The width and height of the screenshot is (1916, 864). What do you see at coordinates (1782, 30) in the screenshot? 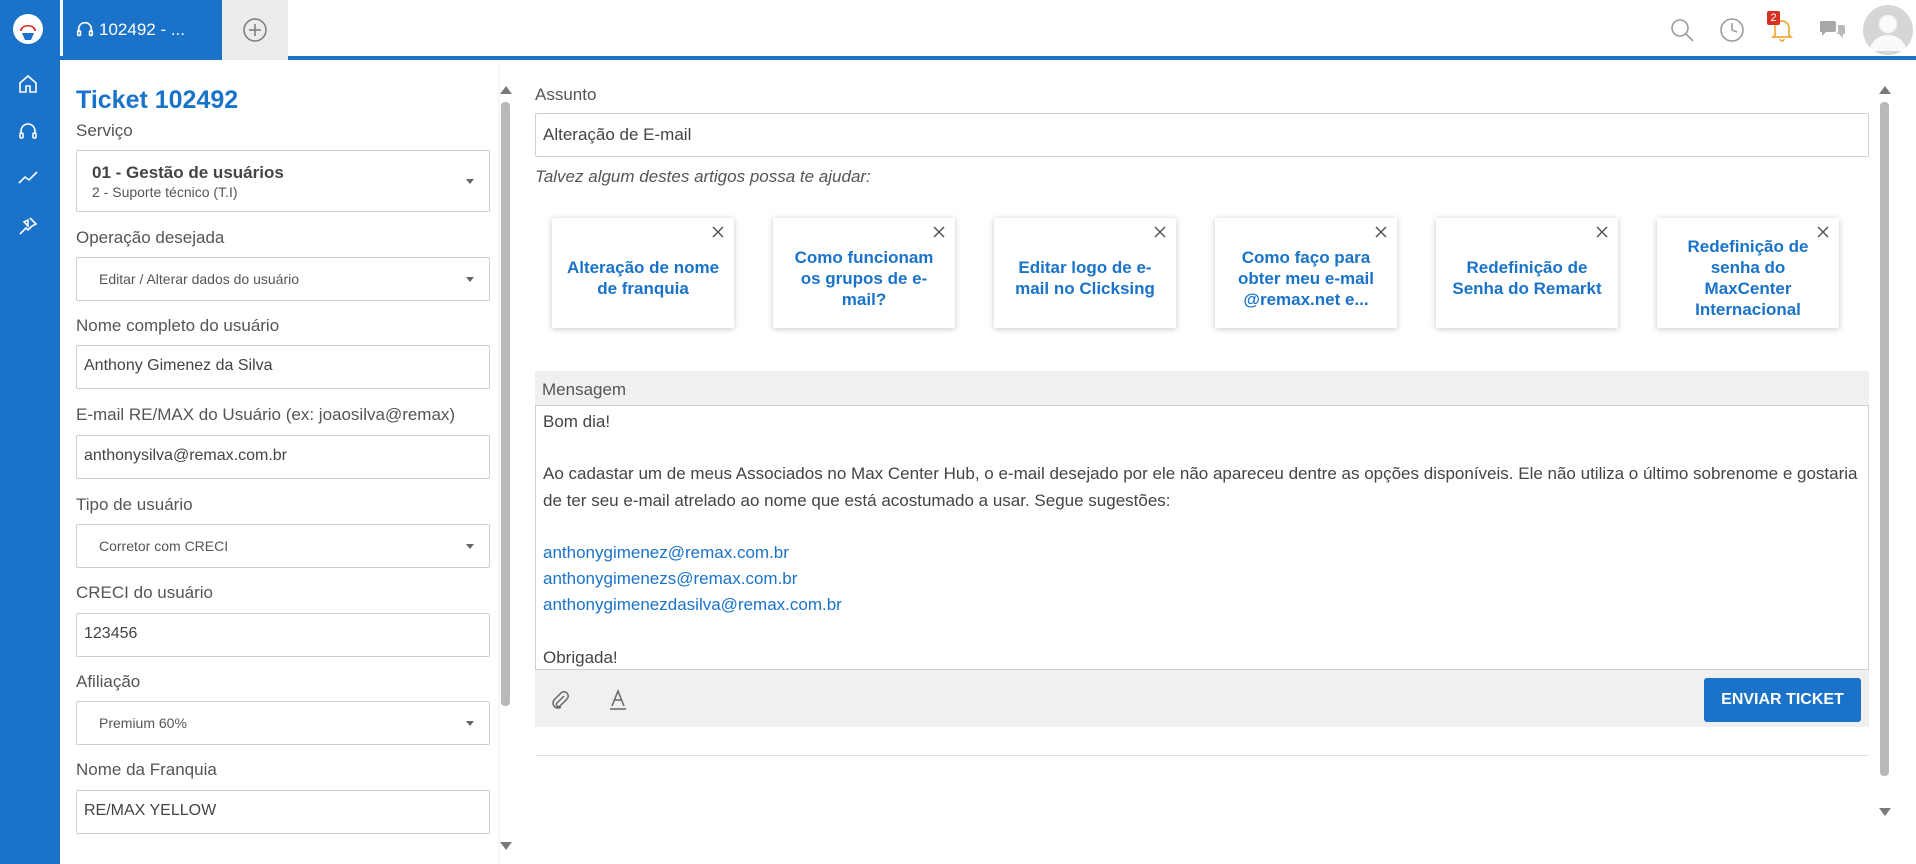
I see `notifications-button: 2` at bounding box center [1782, 30].